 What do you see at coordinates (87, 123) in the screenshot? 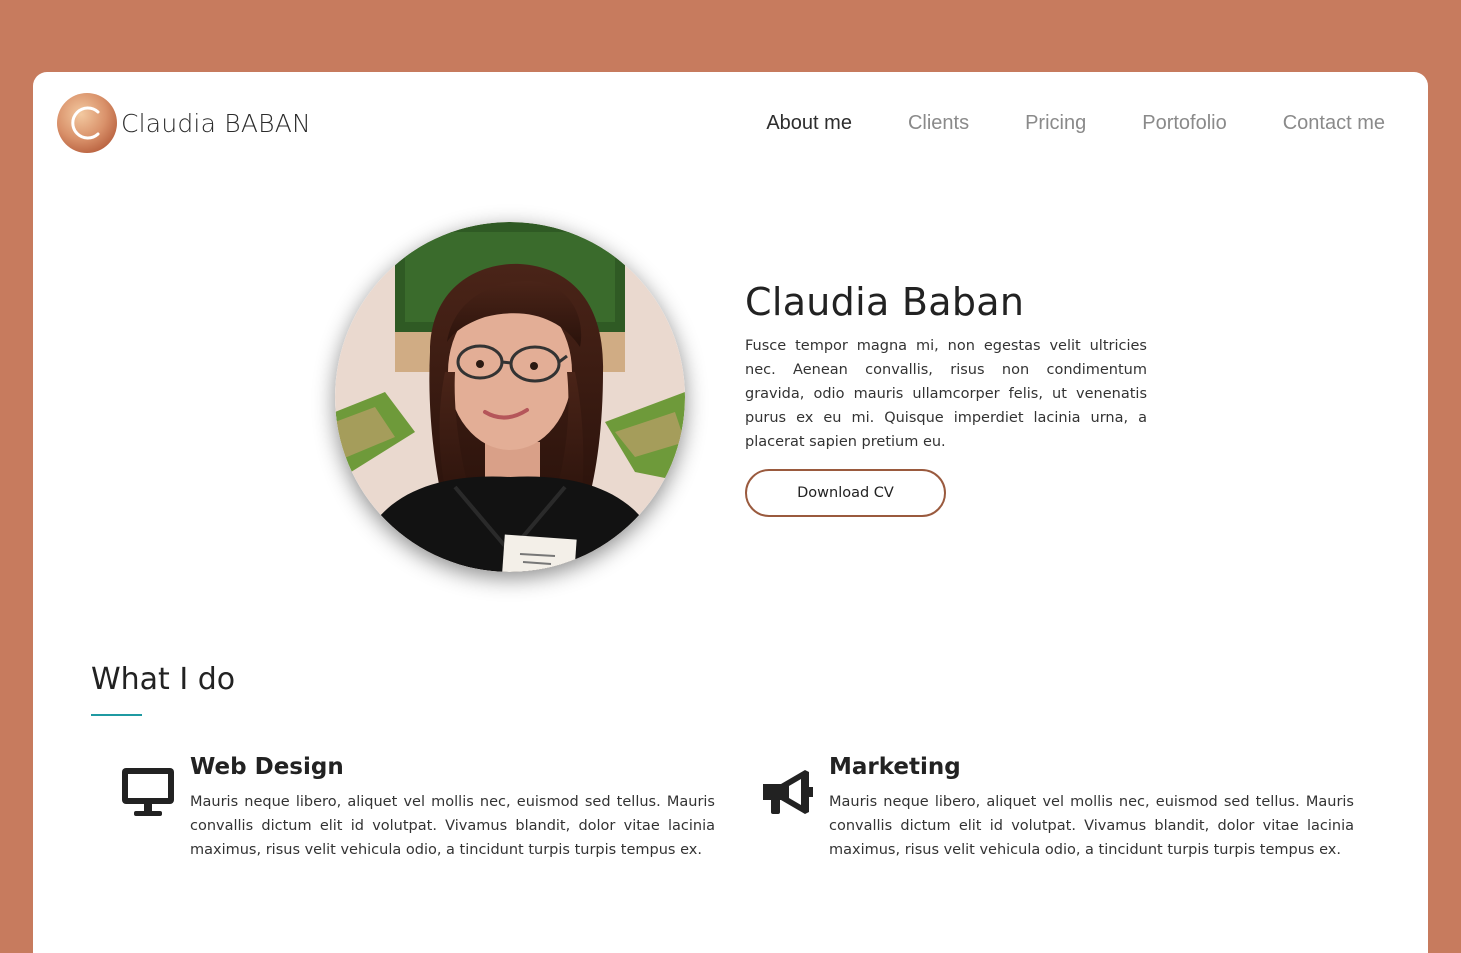
I see `logo-icon` at bounding box center [87, 123].